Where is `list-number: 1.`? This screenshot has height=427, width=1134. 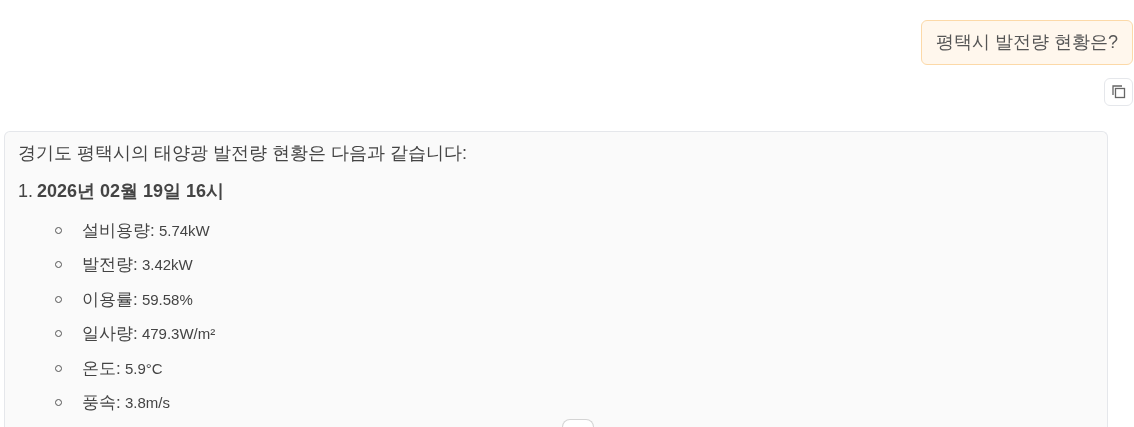 list-number: 1. is located at coordinates (25, 191).